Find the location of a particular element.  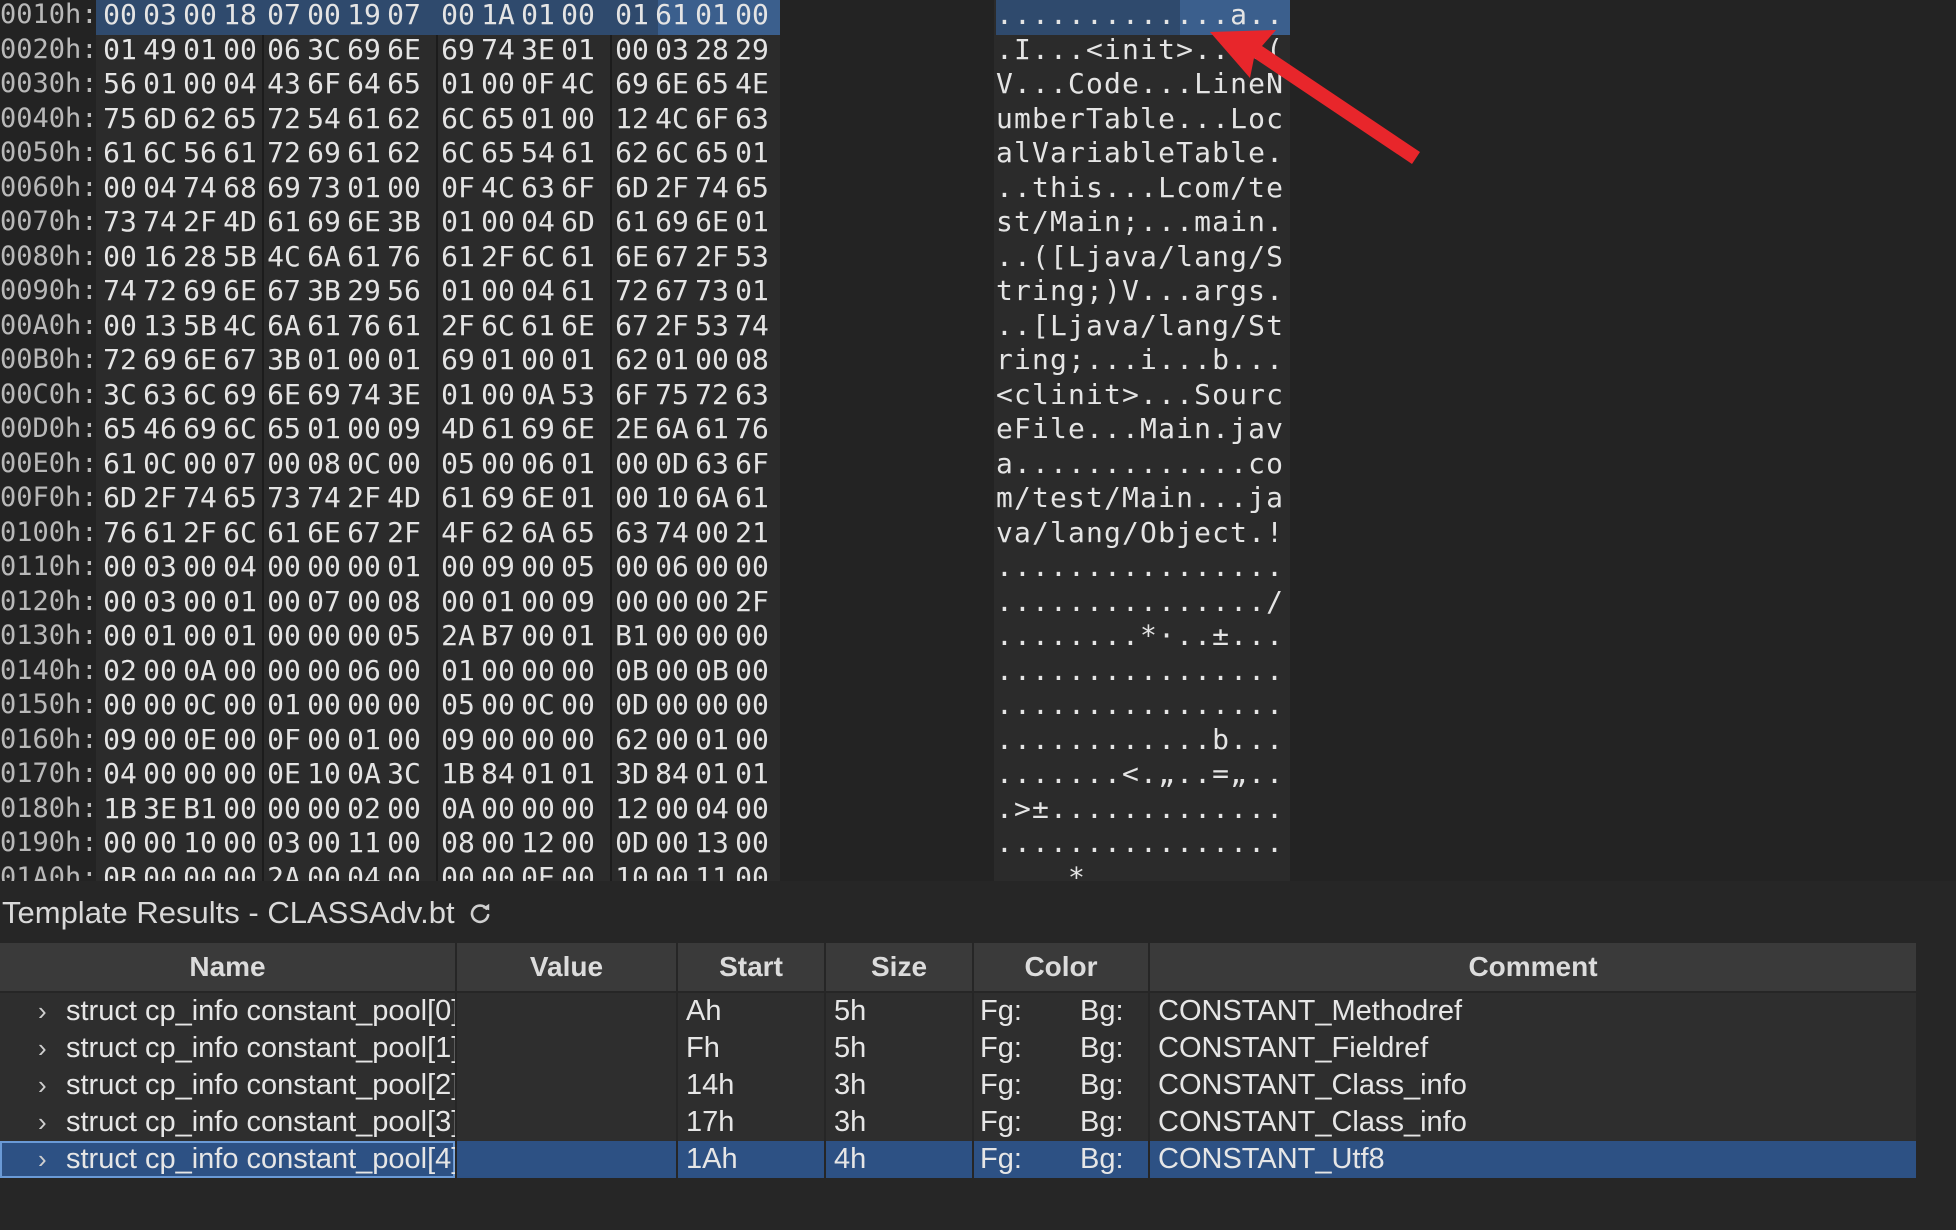

cell-color: Fg: Bg: is located at coordinates (1062, 1011).